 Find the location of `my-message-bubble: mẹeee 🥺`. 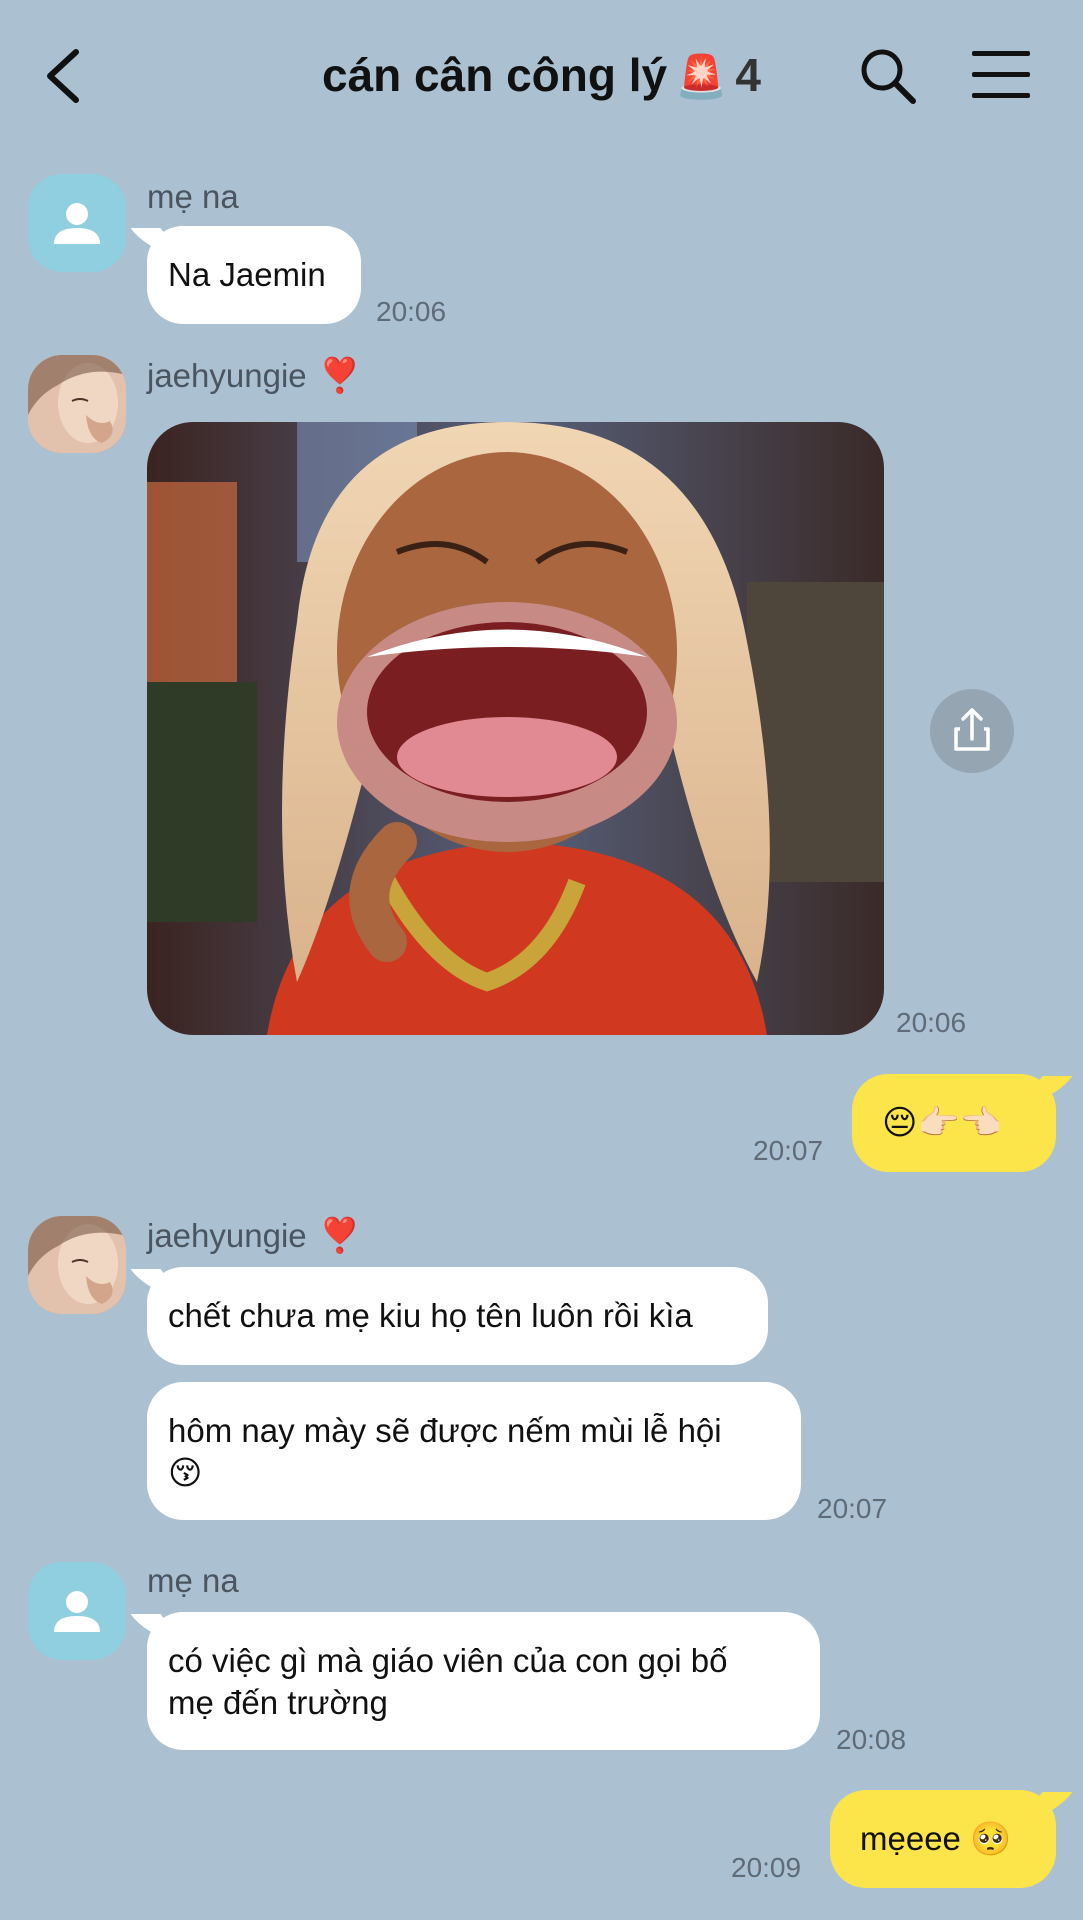

my-message-bubble: mẹeee 🥺 is located at coordinates (943, 1839).